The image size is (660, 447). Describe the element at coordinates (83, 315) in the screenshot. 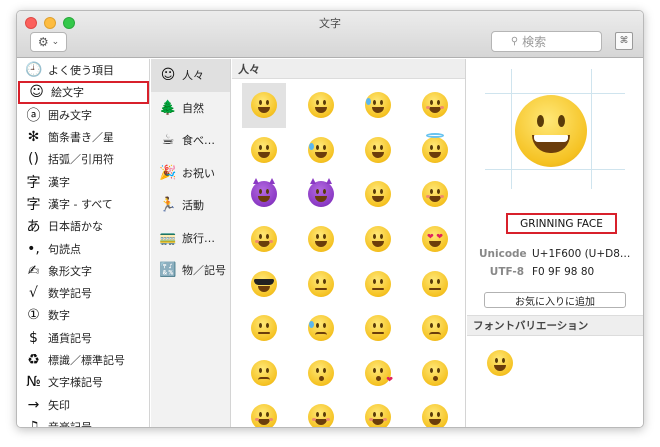

I see `sidebar-item: ① 数字` at that location.